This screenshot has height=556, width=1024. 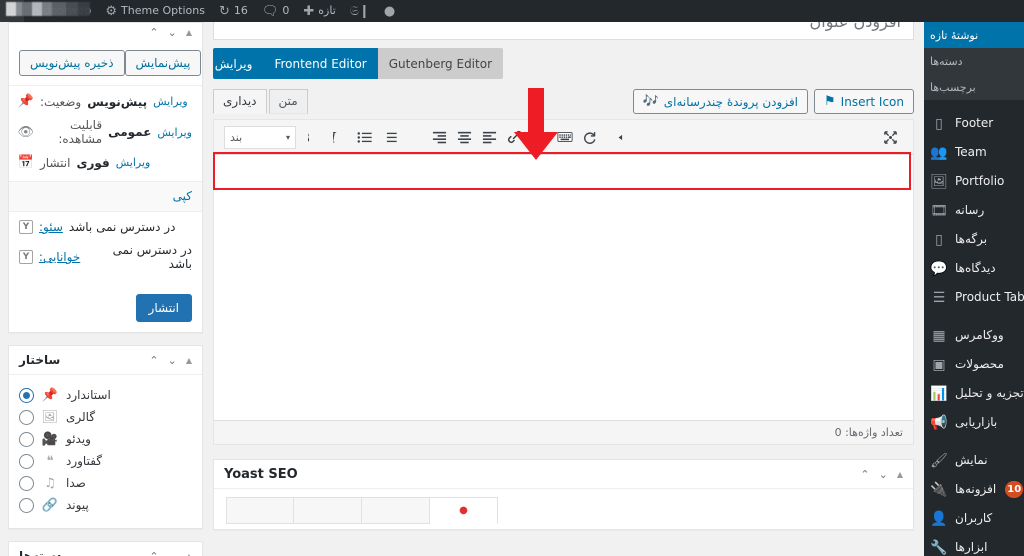 I want to click on categories-box-handles: ▲ ⌄ ⌃, so click(x=170, y=553).